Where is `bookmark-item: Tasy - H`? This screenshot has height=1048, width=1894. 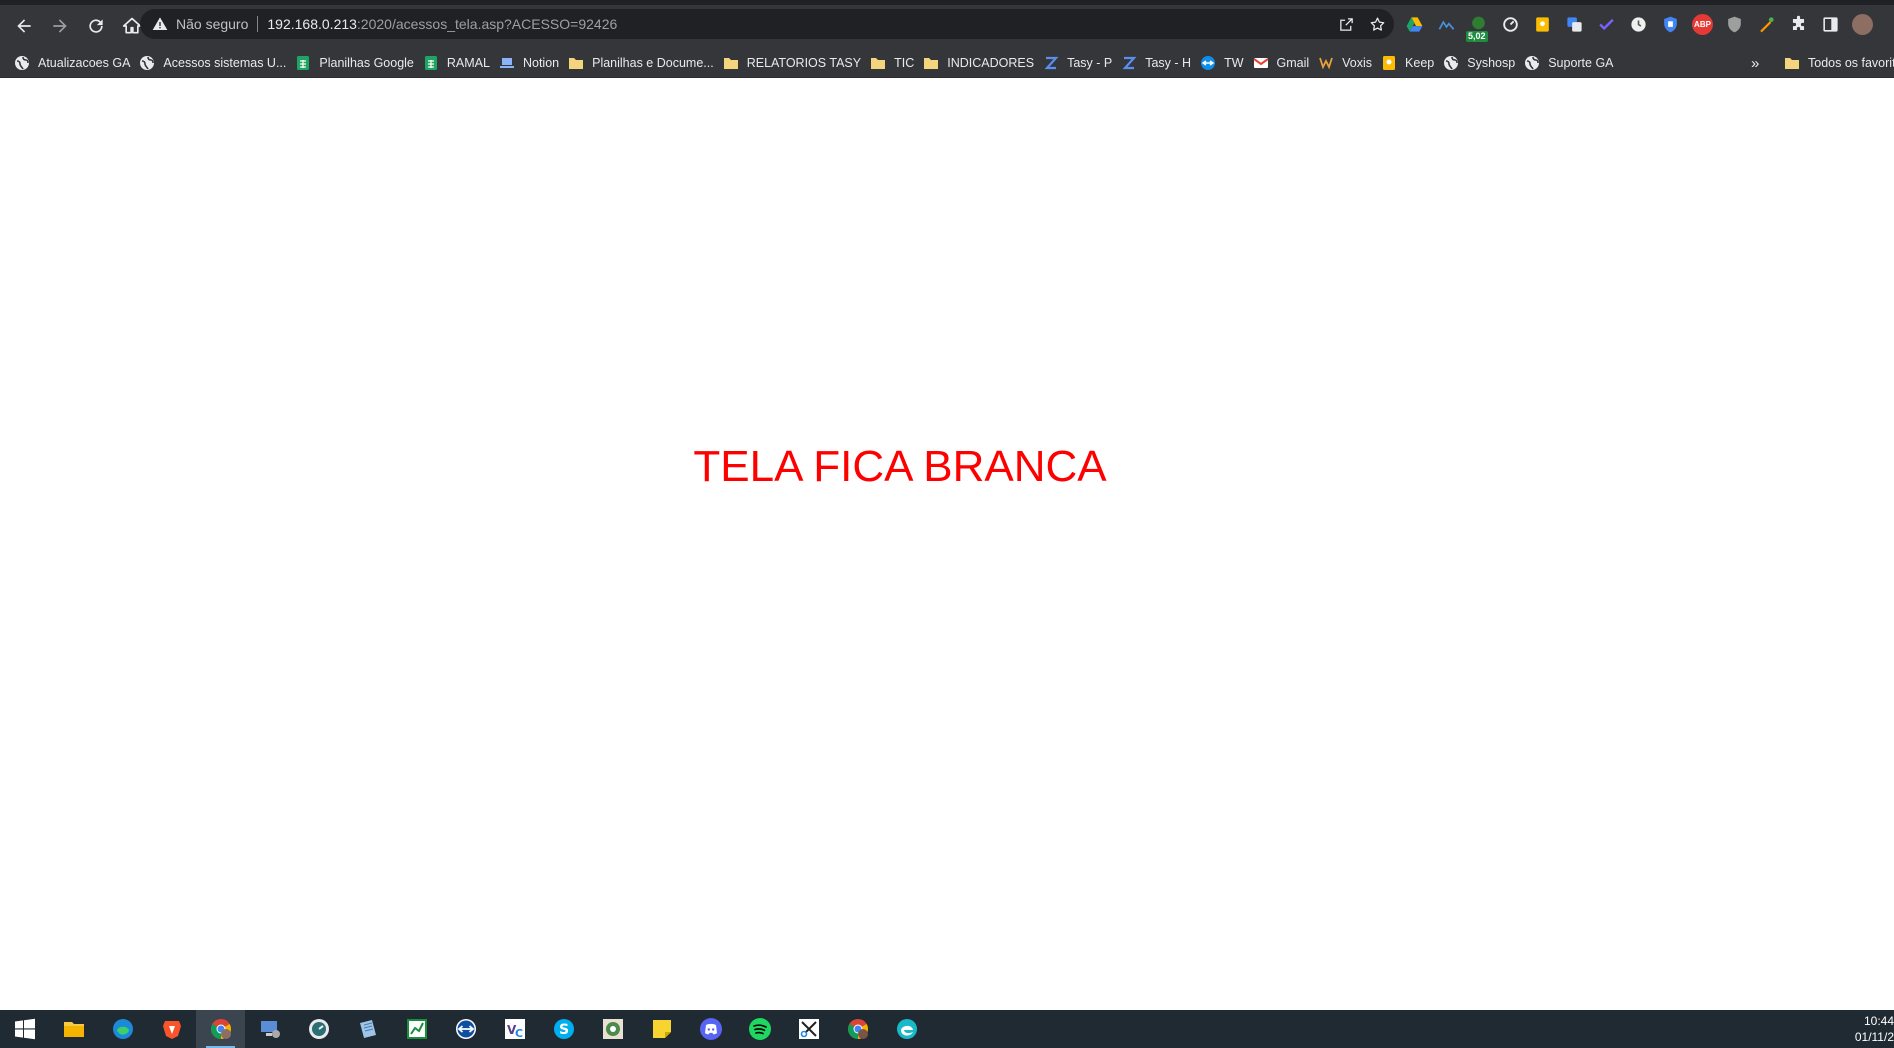 bookmark-item: Tasy - H is located at coordinates (1158, 63).